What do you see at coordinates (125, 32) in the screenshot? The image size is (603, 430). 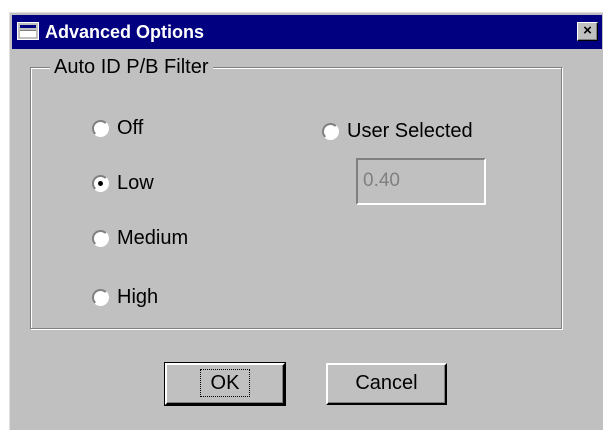 I see `dialog-title: Advanced Options` at bounding box center [125, 32].